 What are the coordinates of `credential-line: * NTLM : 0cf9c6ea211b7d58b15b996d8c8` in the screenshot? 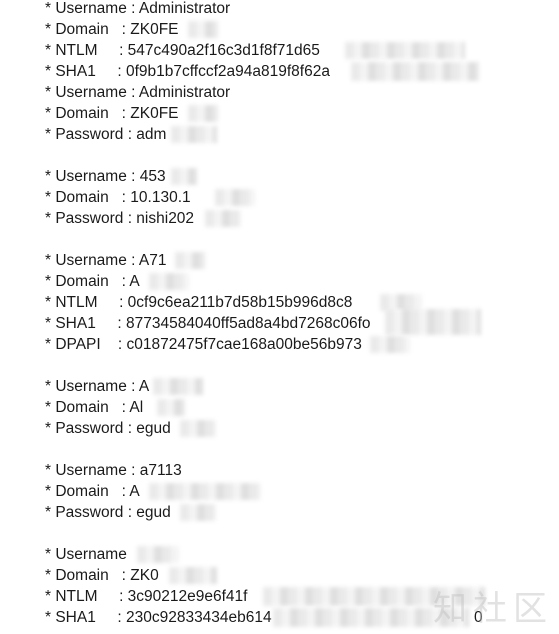 It's located at (302, 302).